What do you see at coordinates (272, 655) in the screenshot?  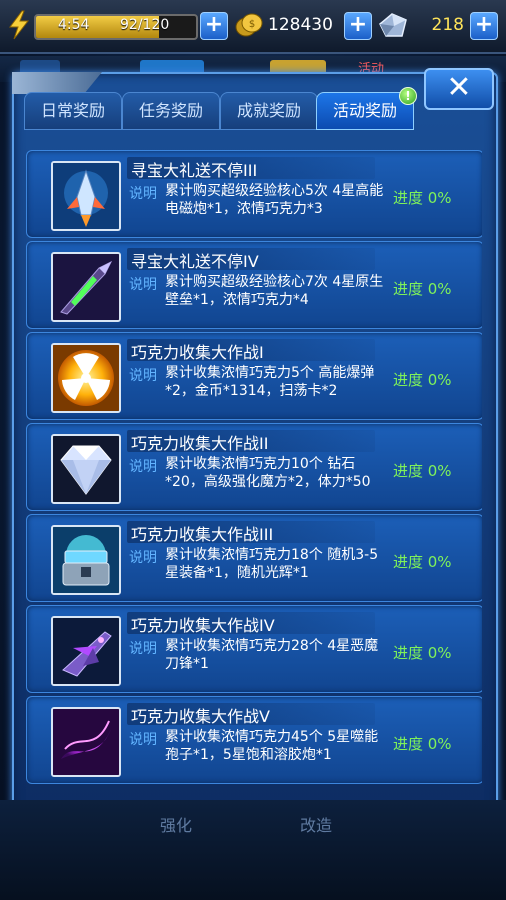 I see `reward-description: 累计收集浓情巧克力28个 4星恶魔刀锋*1` at bounding box center [272, 655].